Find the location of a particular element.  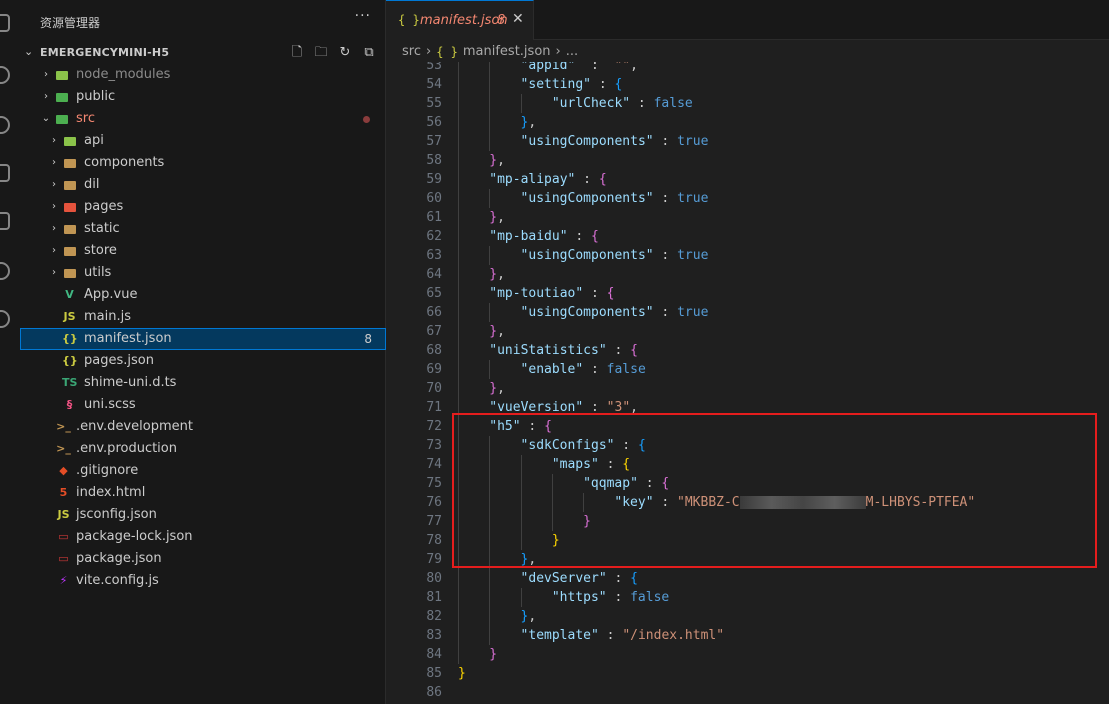

code-line: 56}, is located at coordinates (747, 122).